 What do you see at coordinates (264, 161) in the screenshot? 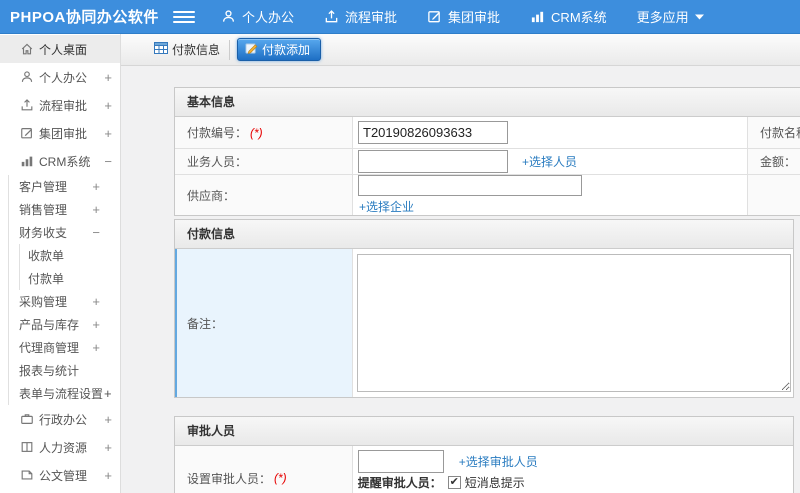
I see `salesperson-label: 业务人员：` at bounding box center [264, 161].